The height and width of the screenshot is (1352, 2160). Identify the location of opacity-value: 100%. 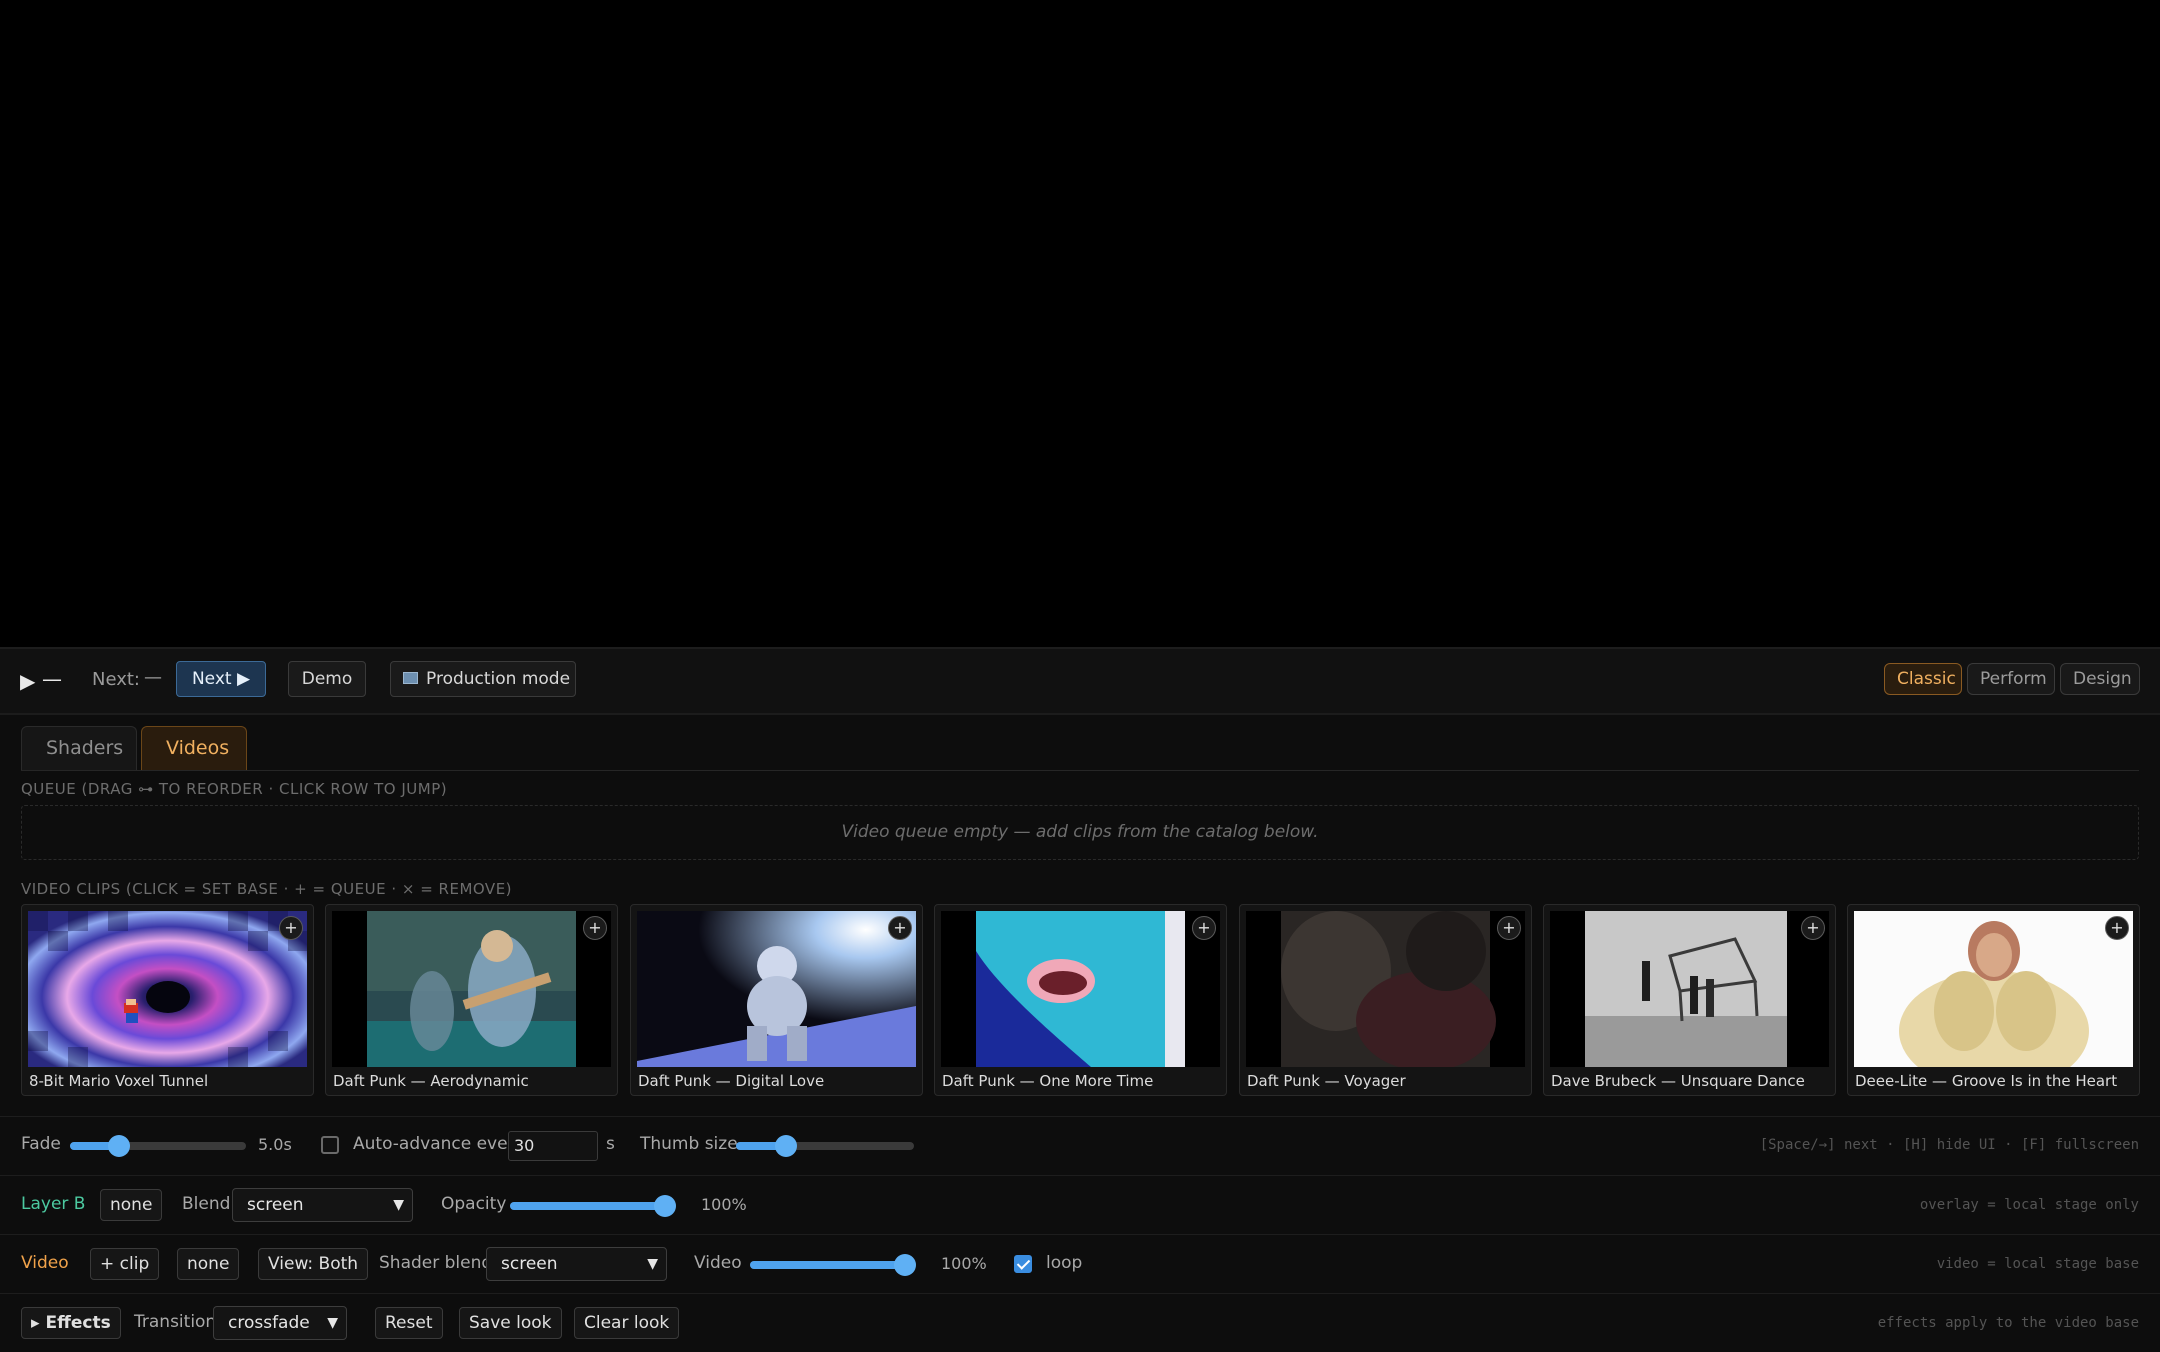
(724, 1204).